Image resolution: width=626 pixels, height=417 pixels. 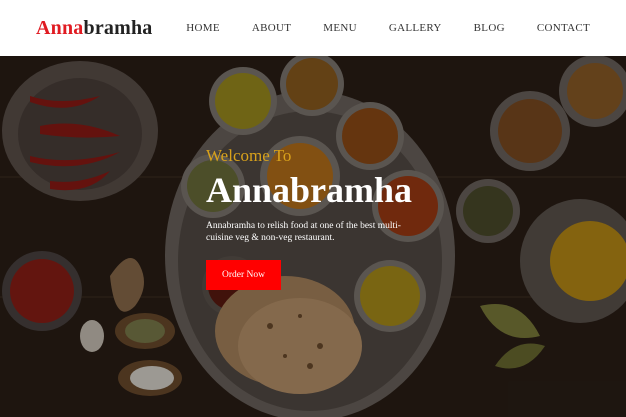 I want to click on nav-menu: MENU, so click(x=340, y=28).